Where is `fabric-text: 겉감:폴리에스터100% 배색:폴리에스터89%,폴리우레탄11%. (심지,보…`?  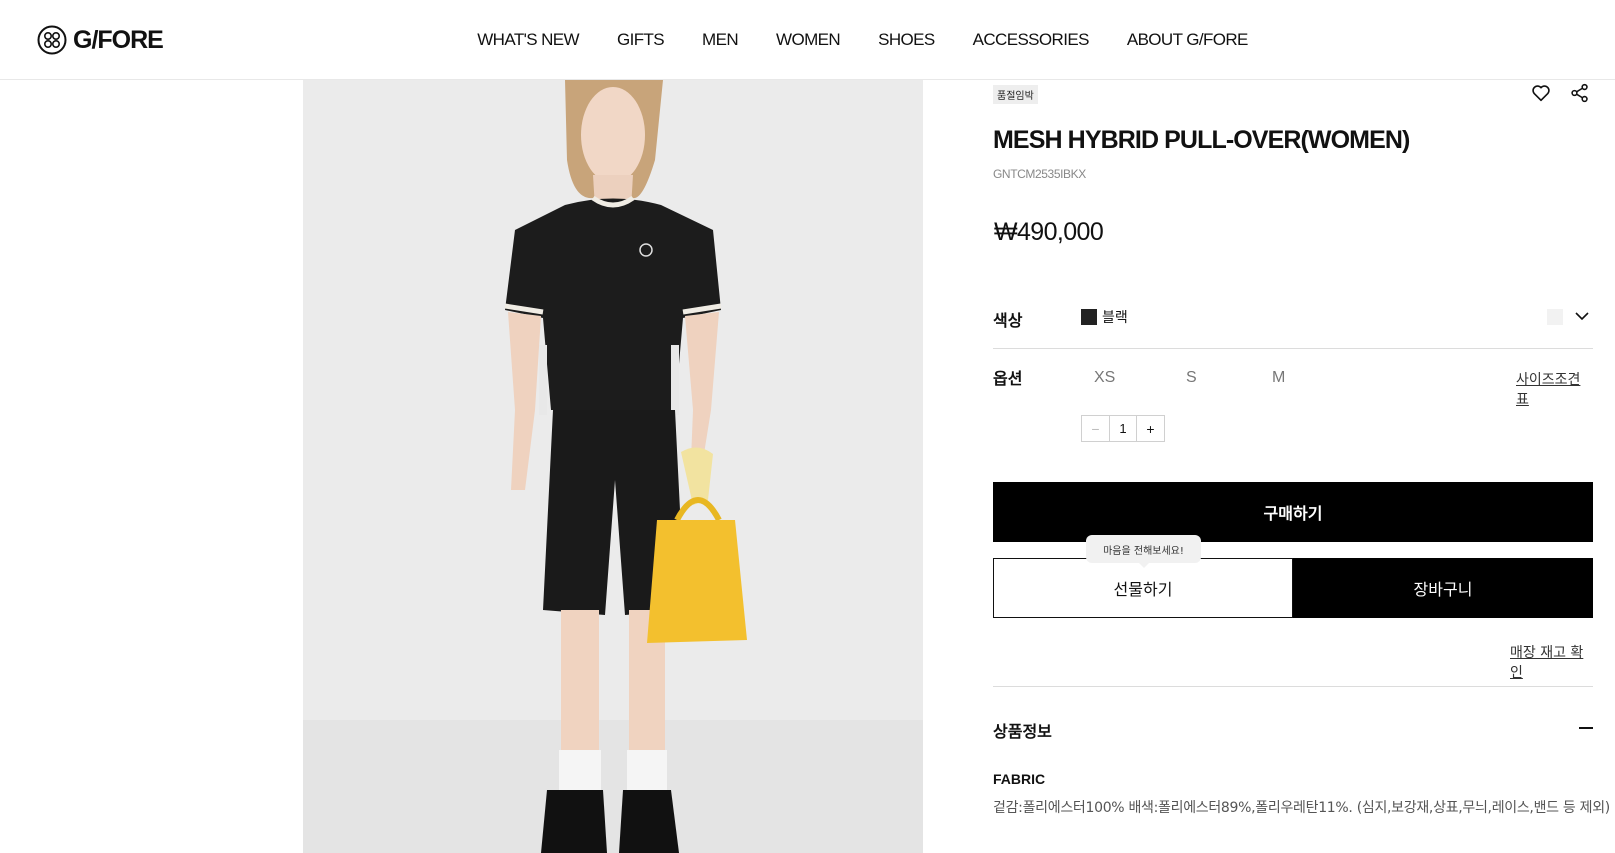 fabric-text: 겉감:폴리에스터100% 배색:폴리에스터89%,폴리우레탄11%. (심지,보… is located at coordinates (1301, 808).